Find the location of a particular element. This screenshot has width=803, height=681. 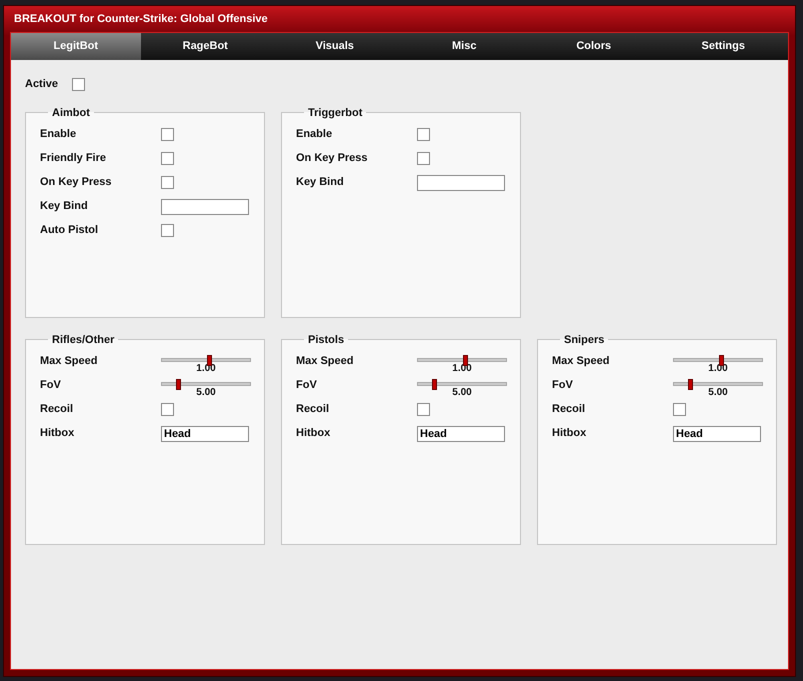

setting-label: Friendly Fire is located at coordinates (74, 158).